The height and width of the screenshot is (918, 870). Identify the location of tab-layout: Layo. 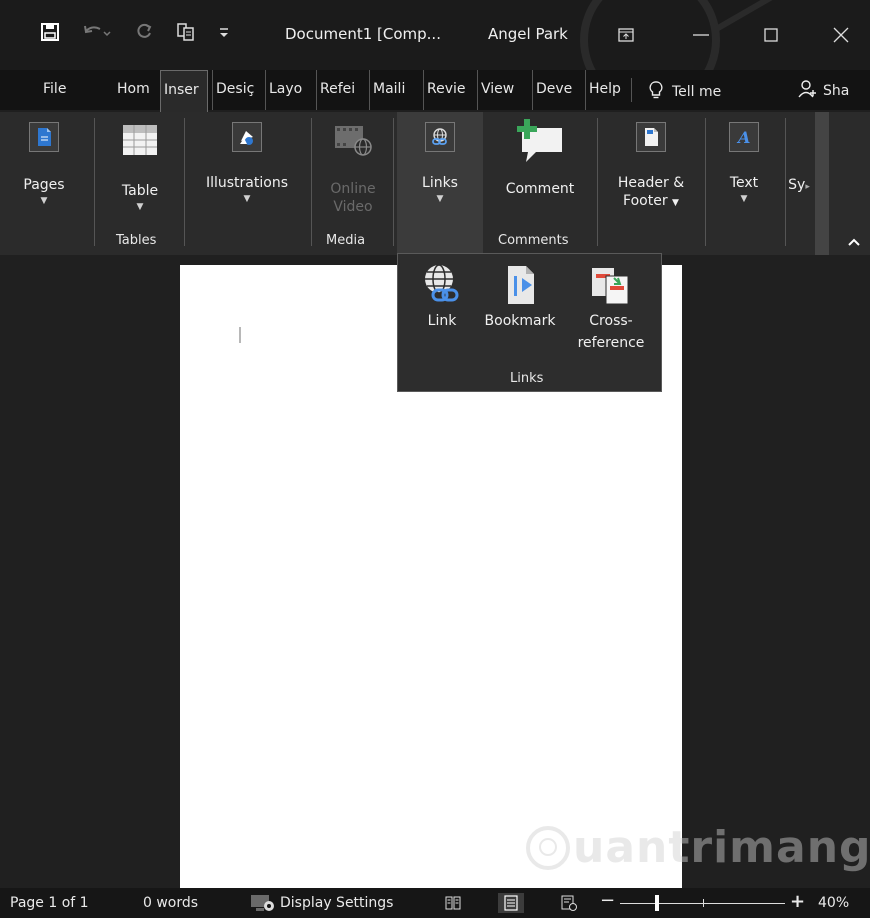
(288, 90).